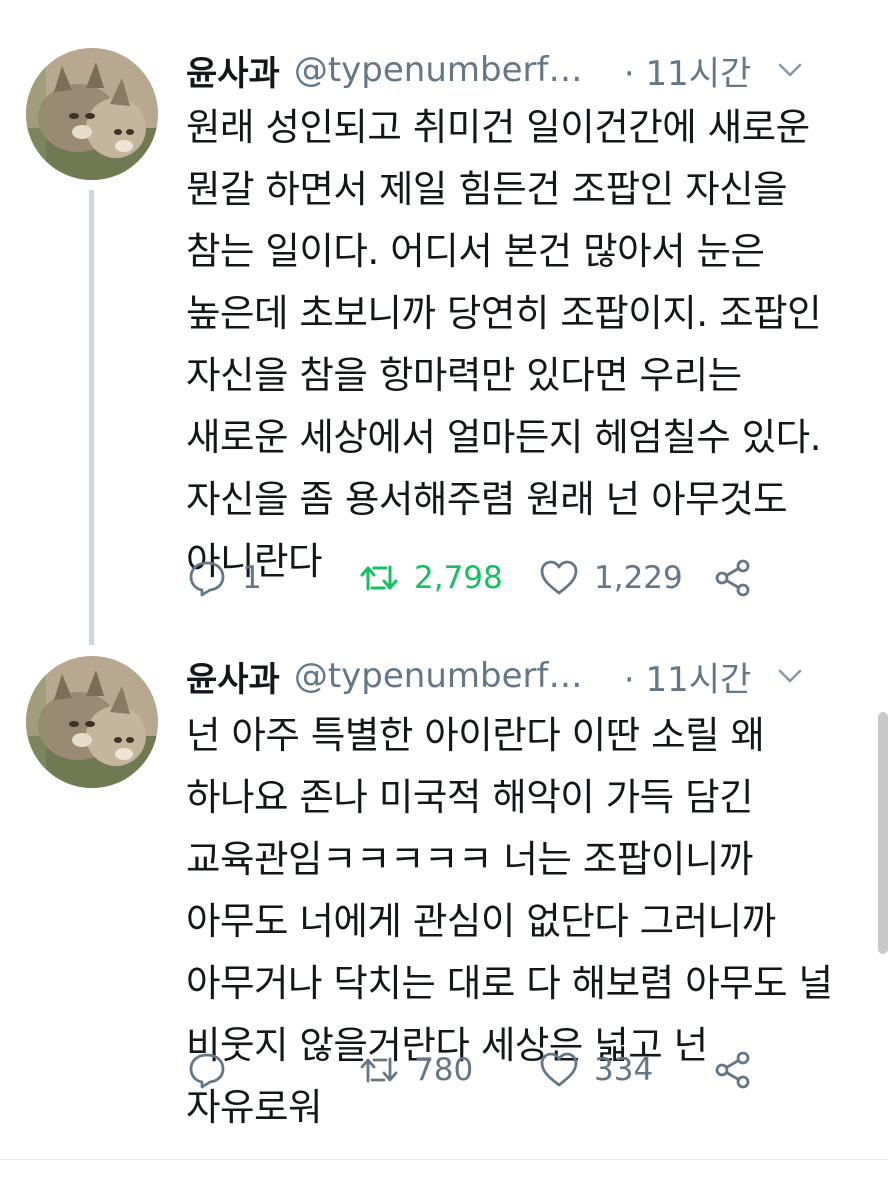 The height and width of the screenshot is (1189, 888). Describe the element at coordinates (638, 578) in the screenshot. I see `like-count: 1,229` at that location.